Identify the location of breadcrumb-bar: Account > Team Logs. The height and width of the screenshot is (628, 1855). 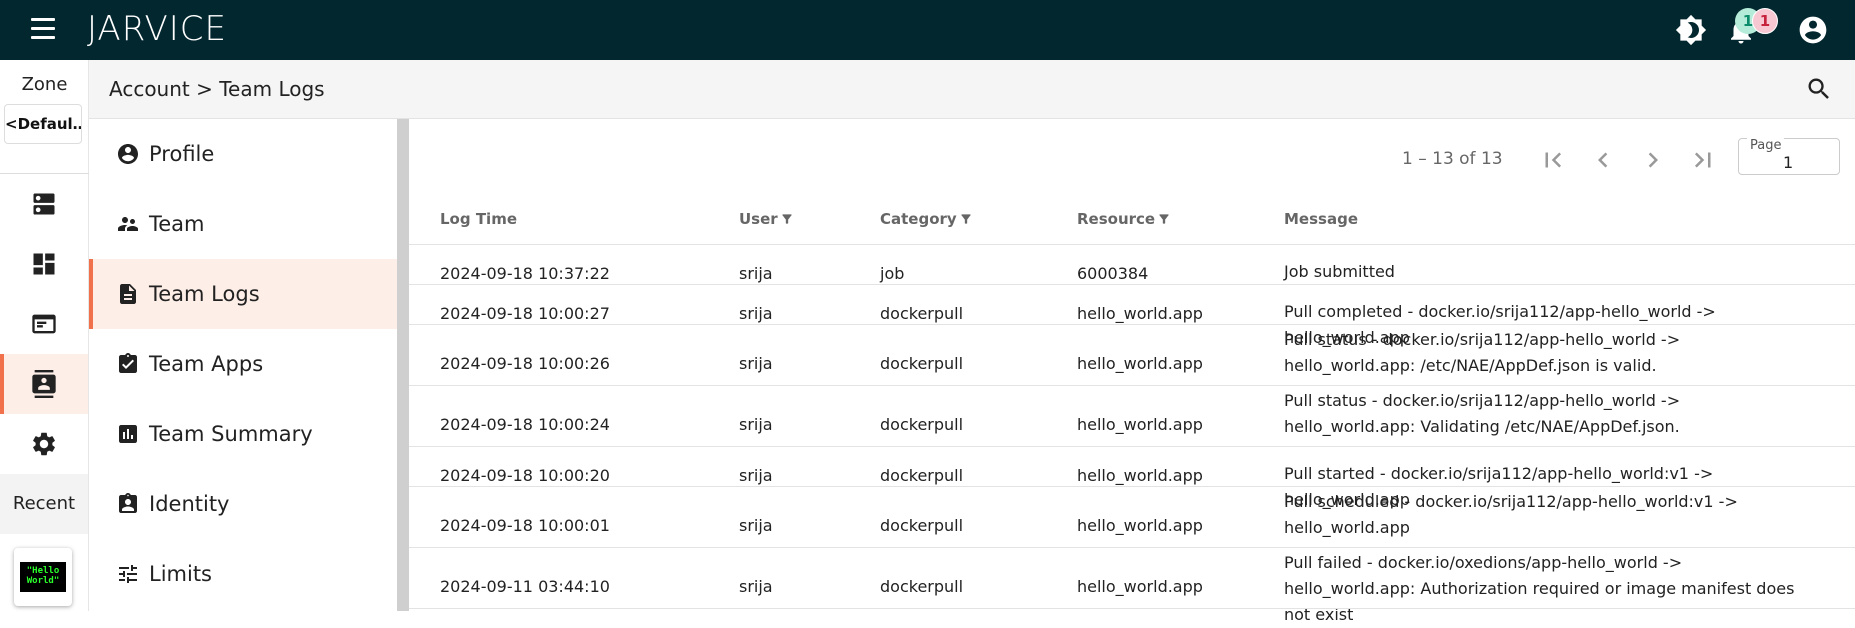
(972, 89).